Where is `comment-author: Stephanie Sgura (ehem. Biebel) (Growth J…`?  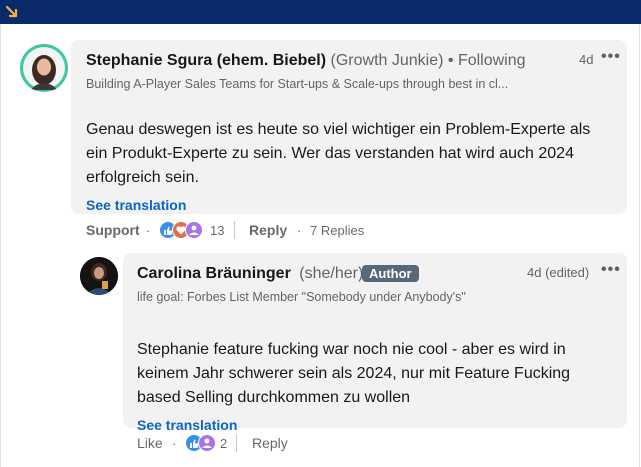
comment-author: Stephanie Sgura (ehem. Biebel) (Growth J… is located at coordinates (306, 61).